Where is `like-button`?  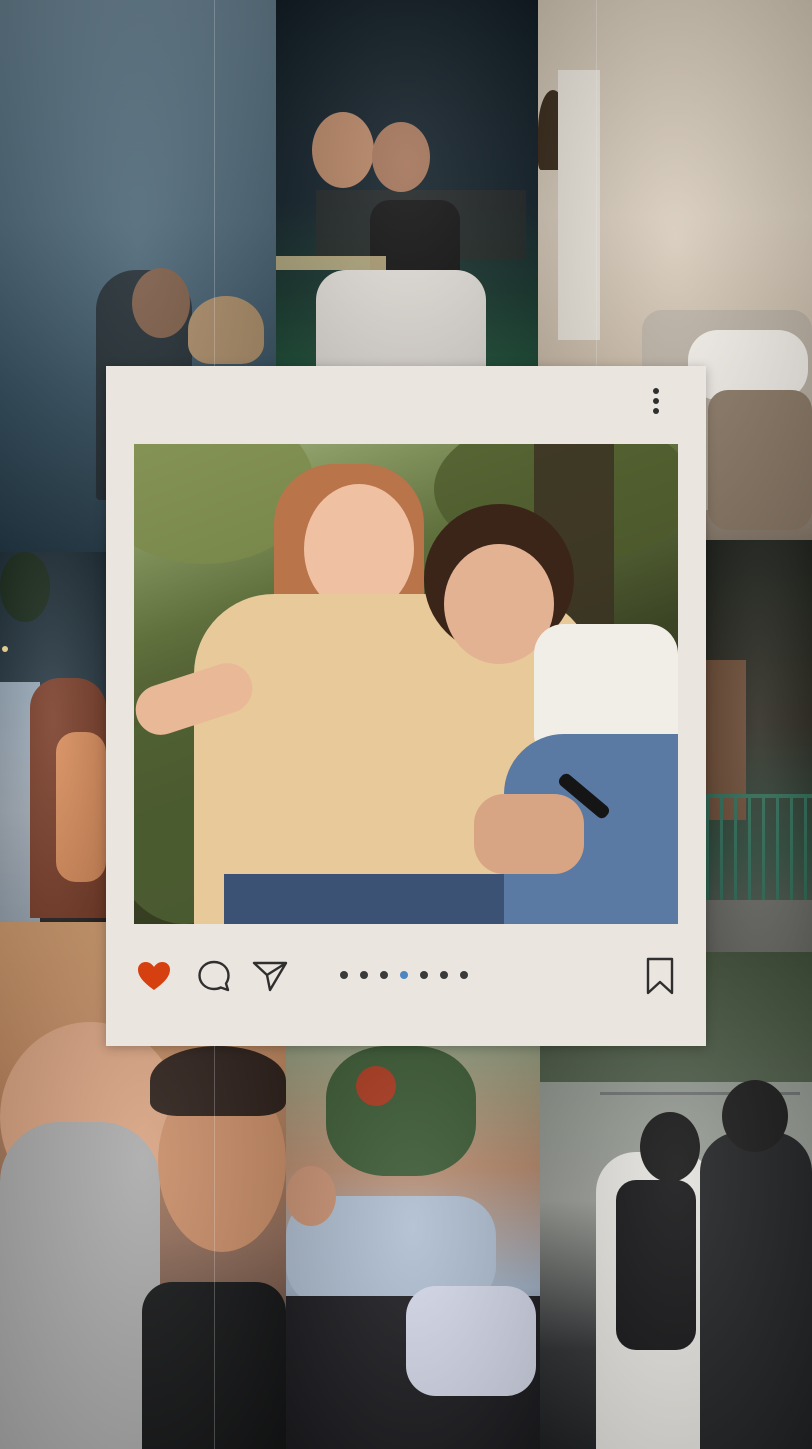
like-button is located at coordinates (154, 976).